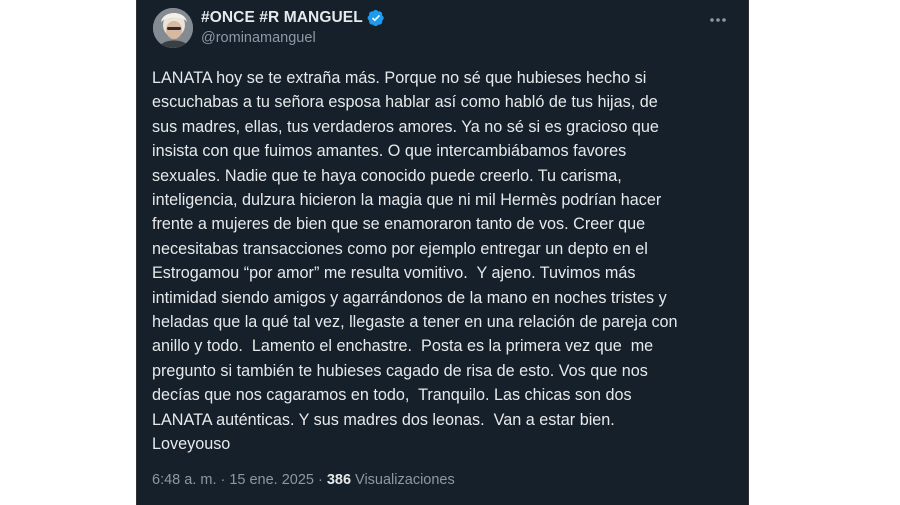 Image resolution: width=900 pixels, height=505 pixels. Describe the element at coordinates (339, 480) in the screenshot. I see `views-count: 386` at that location.